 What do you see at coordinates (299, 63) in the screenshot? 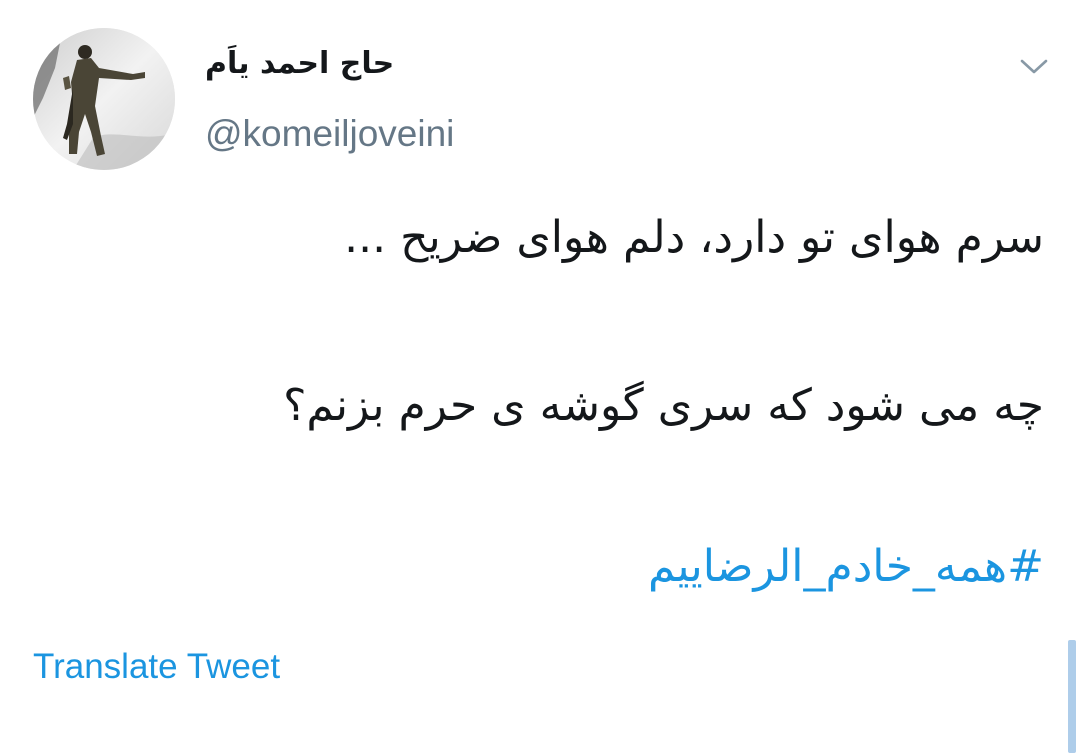
I see `author-display-name: حاج احمد یاَم` at bounding box center [299, 63].